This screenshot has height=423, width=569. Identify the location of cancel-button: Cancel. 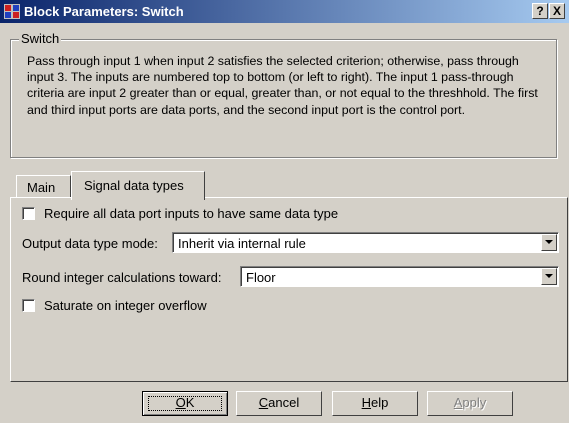
(279, 403).